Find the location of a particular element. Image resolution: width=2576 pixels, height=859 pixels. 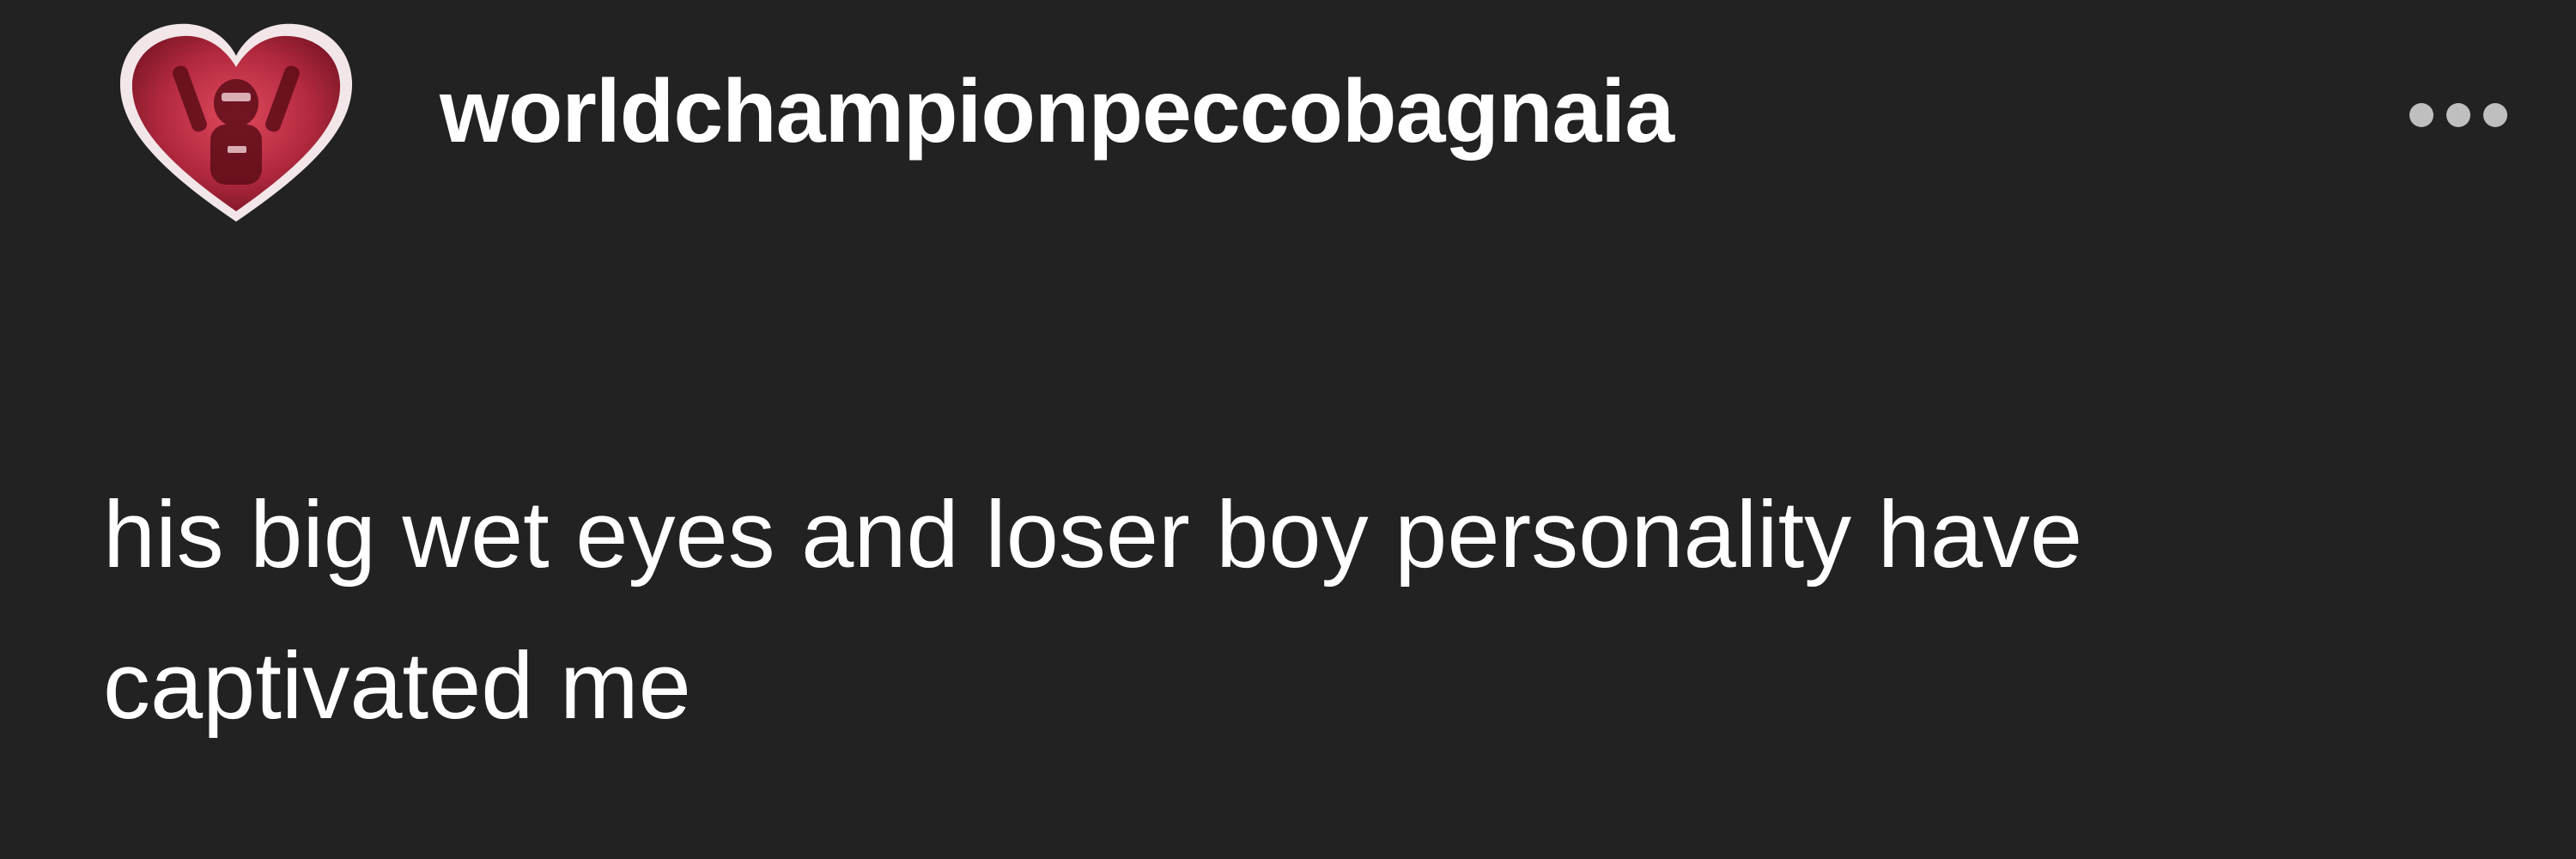

heart-avatar-icon is located at coordinates (236, 123).